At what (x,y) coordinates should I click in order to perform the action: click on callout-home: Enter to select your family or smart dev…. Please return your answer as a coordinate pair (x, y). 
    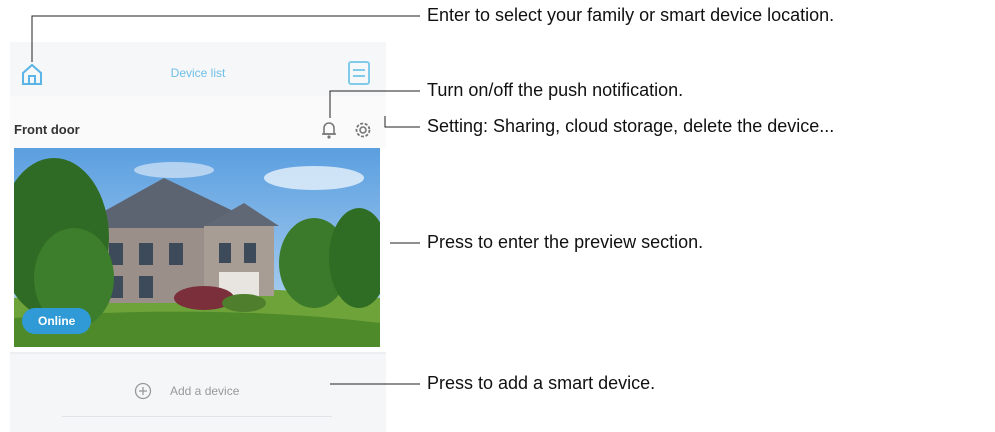
    Looking at the image, I should click on (631, 15).